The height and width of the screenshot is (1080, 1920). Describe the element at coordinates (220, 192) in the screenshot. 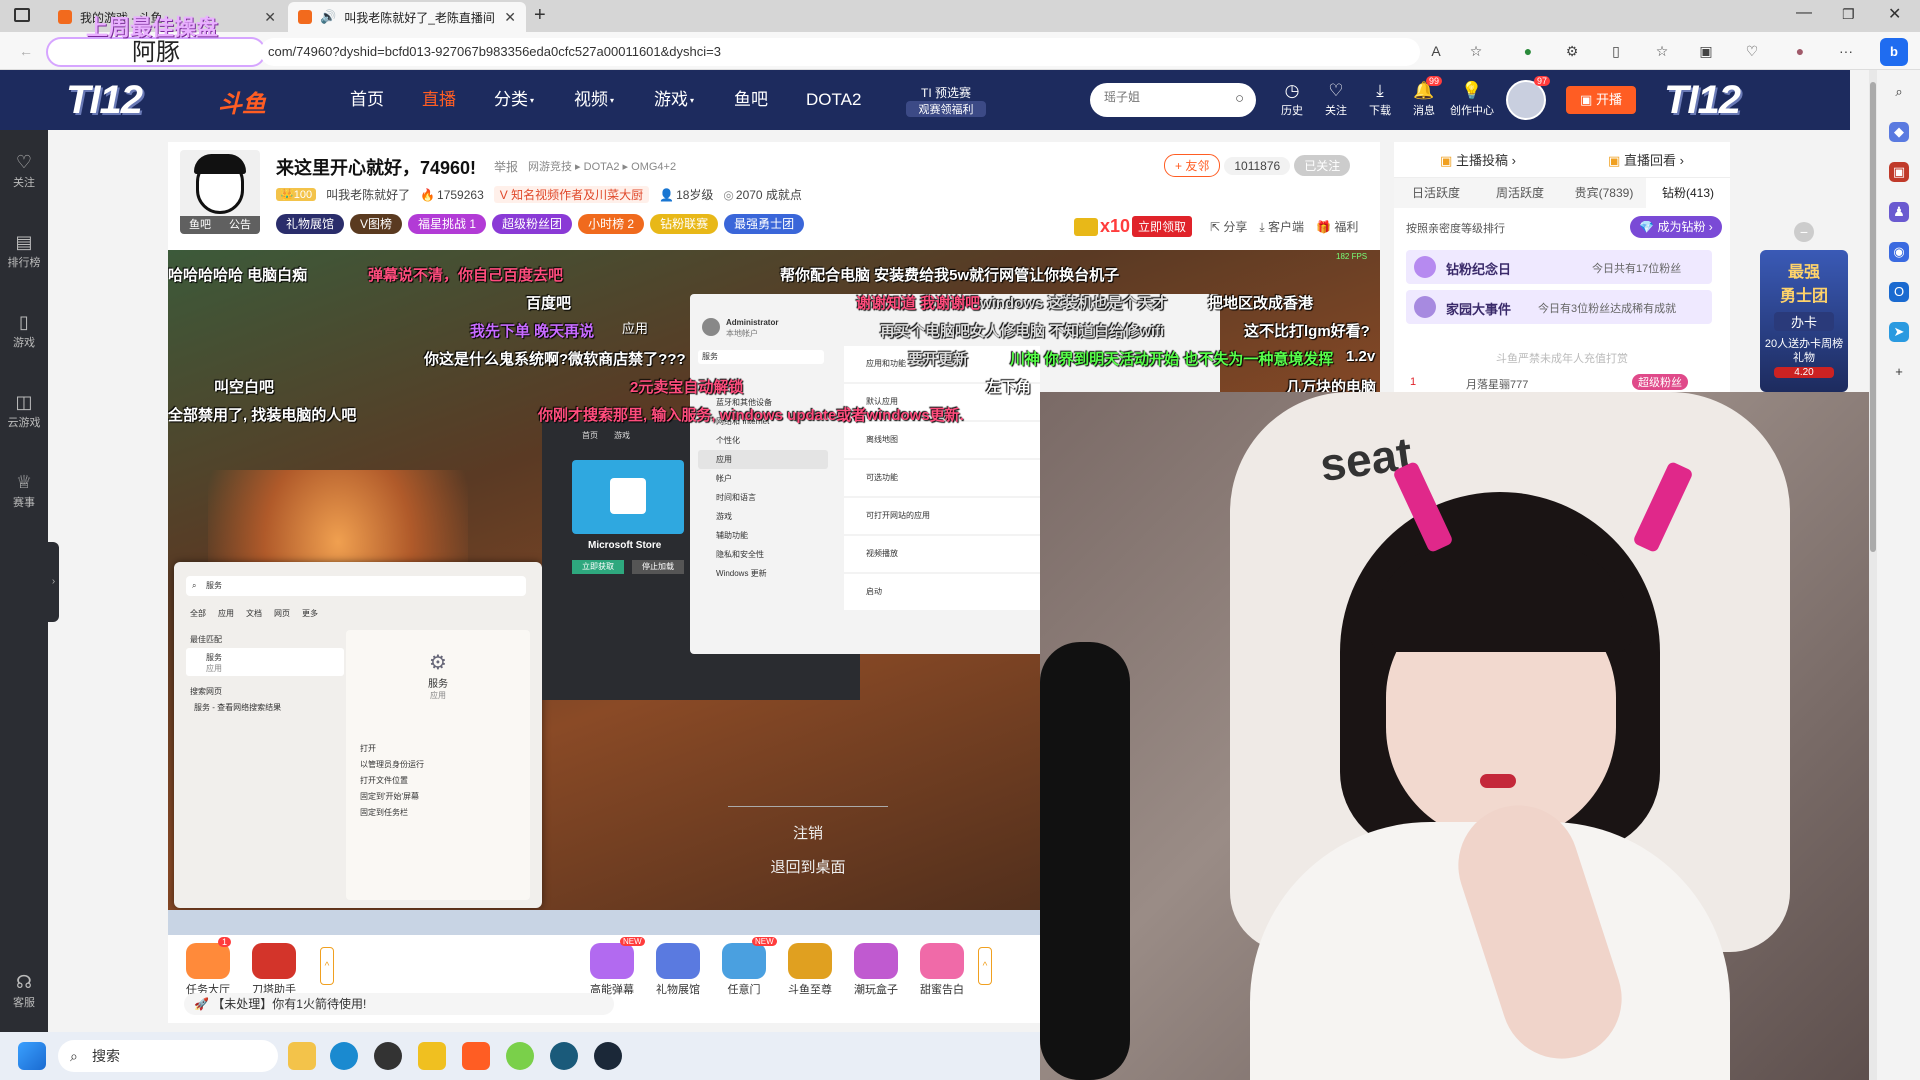

I see `anchor-avatar: 鱼吧 公告` at that location.